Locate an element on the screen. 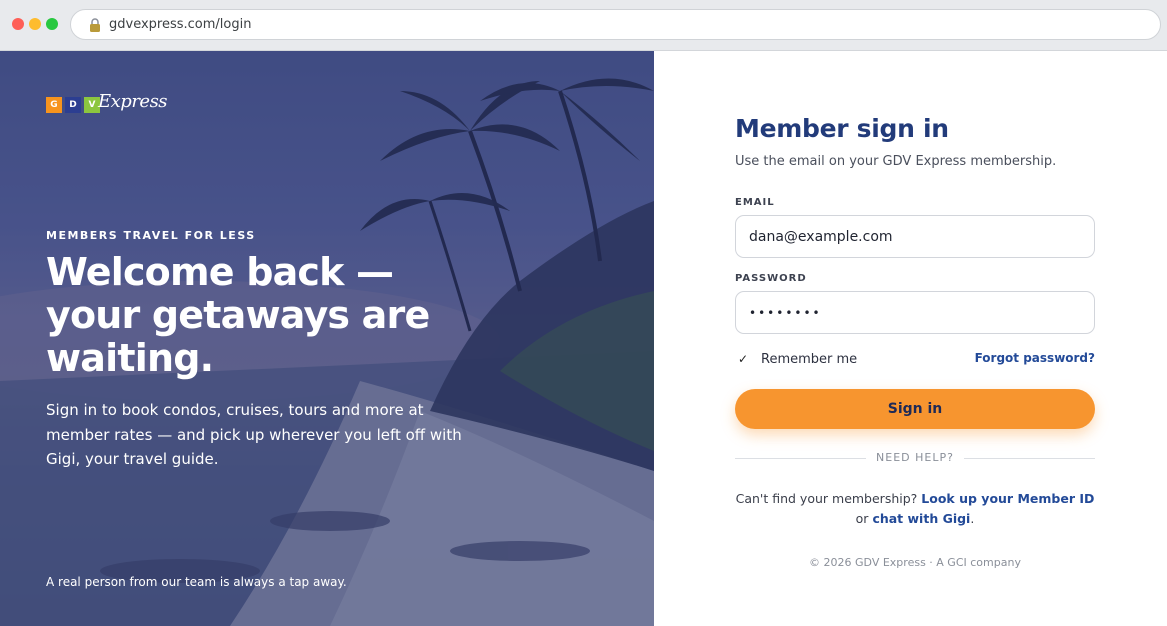 This screenshot has height=626, width=1167. hero-eyebrow: MEMBERS TRAVEL FOR LESS is located at coordinates (151, 235).